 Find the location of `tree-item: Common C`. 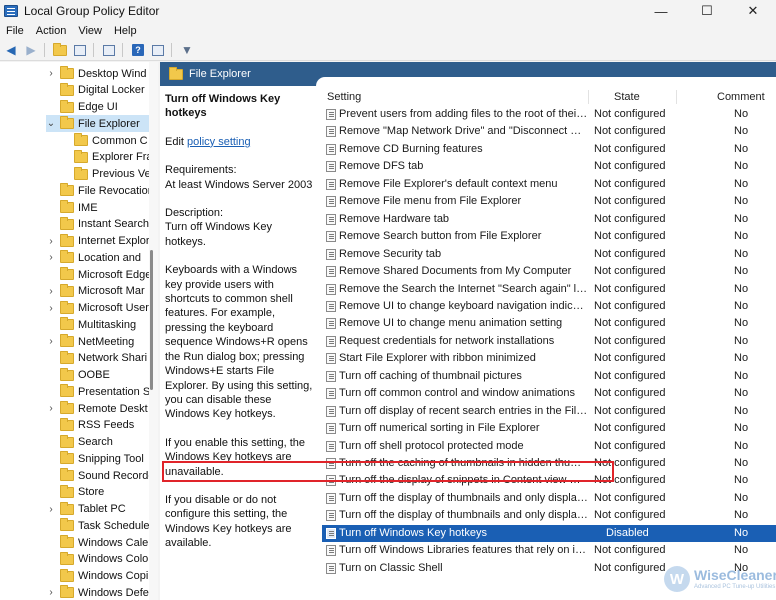

tree-item: Common C is located at coordinates (104, 140).